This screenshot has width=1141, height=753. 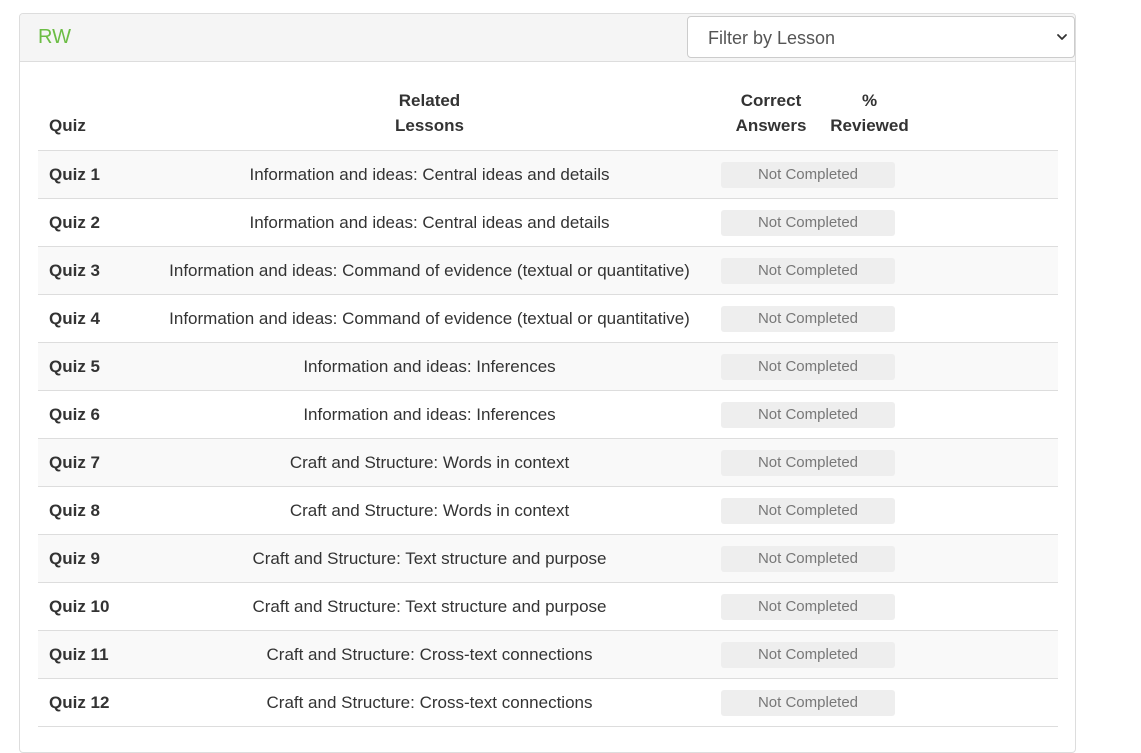 I want to click on quiz-name: Quiz 7, so click(x=88, y=462).